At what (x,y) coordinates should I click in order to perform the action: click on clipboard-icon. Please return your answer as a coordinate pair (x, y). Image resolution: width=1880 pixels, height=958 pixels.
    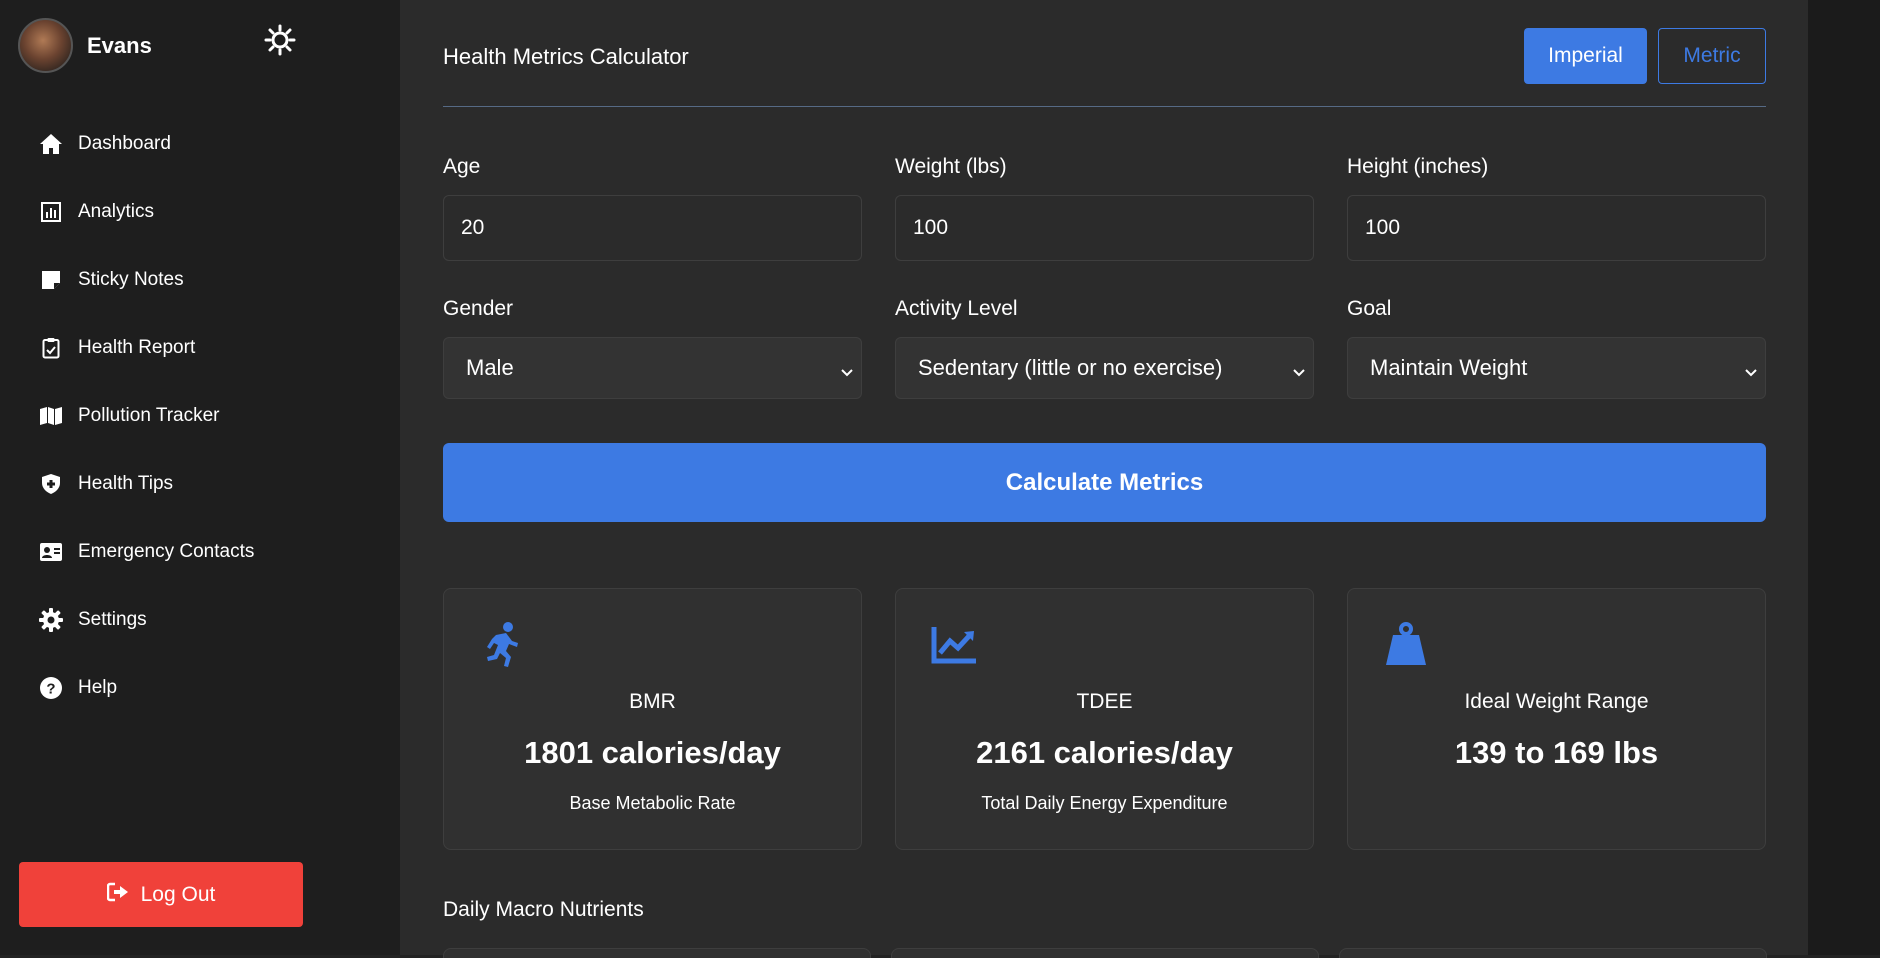
    Looking at the image, I should click on (51, 348).